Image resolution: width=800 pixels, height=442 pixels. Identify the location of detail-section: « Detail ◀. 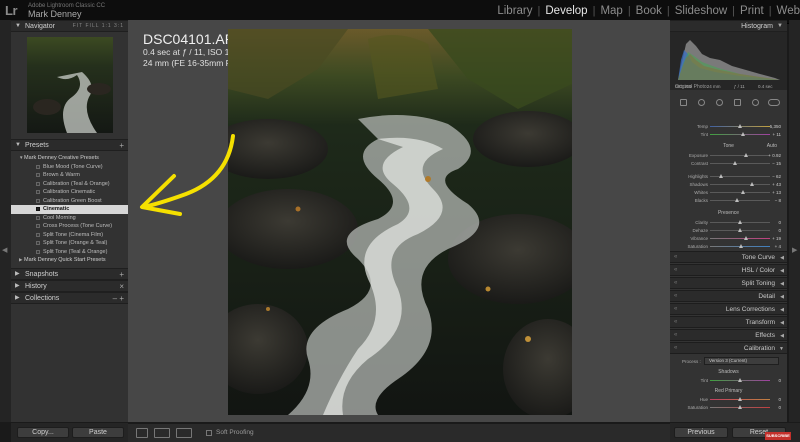
(728, 296).